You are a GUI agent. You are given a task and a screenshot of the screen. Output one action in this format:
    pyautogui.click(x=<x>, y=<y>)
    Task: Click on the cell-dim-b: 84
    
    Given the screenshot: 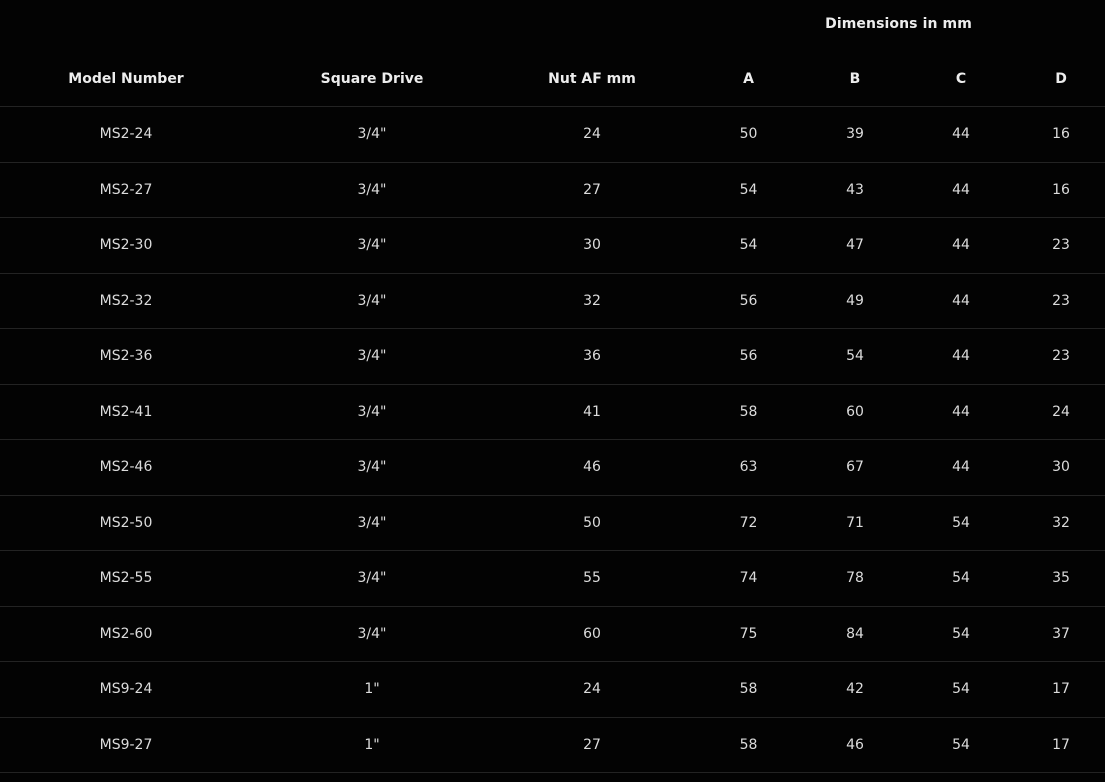 What is the action you would take?
    pyautogui.click(x=855, y=634)
    